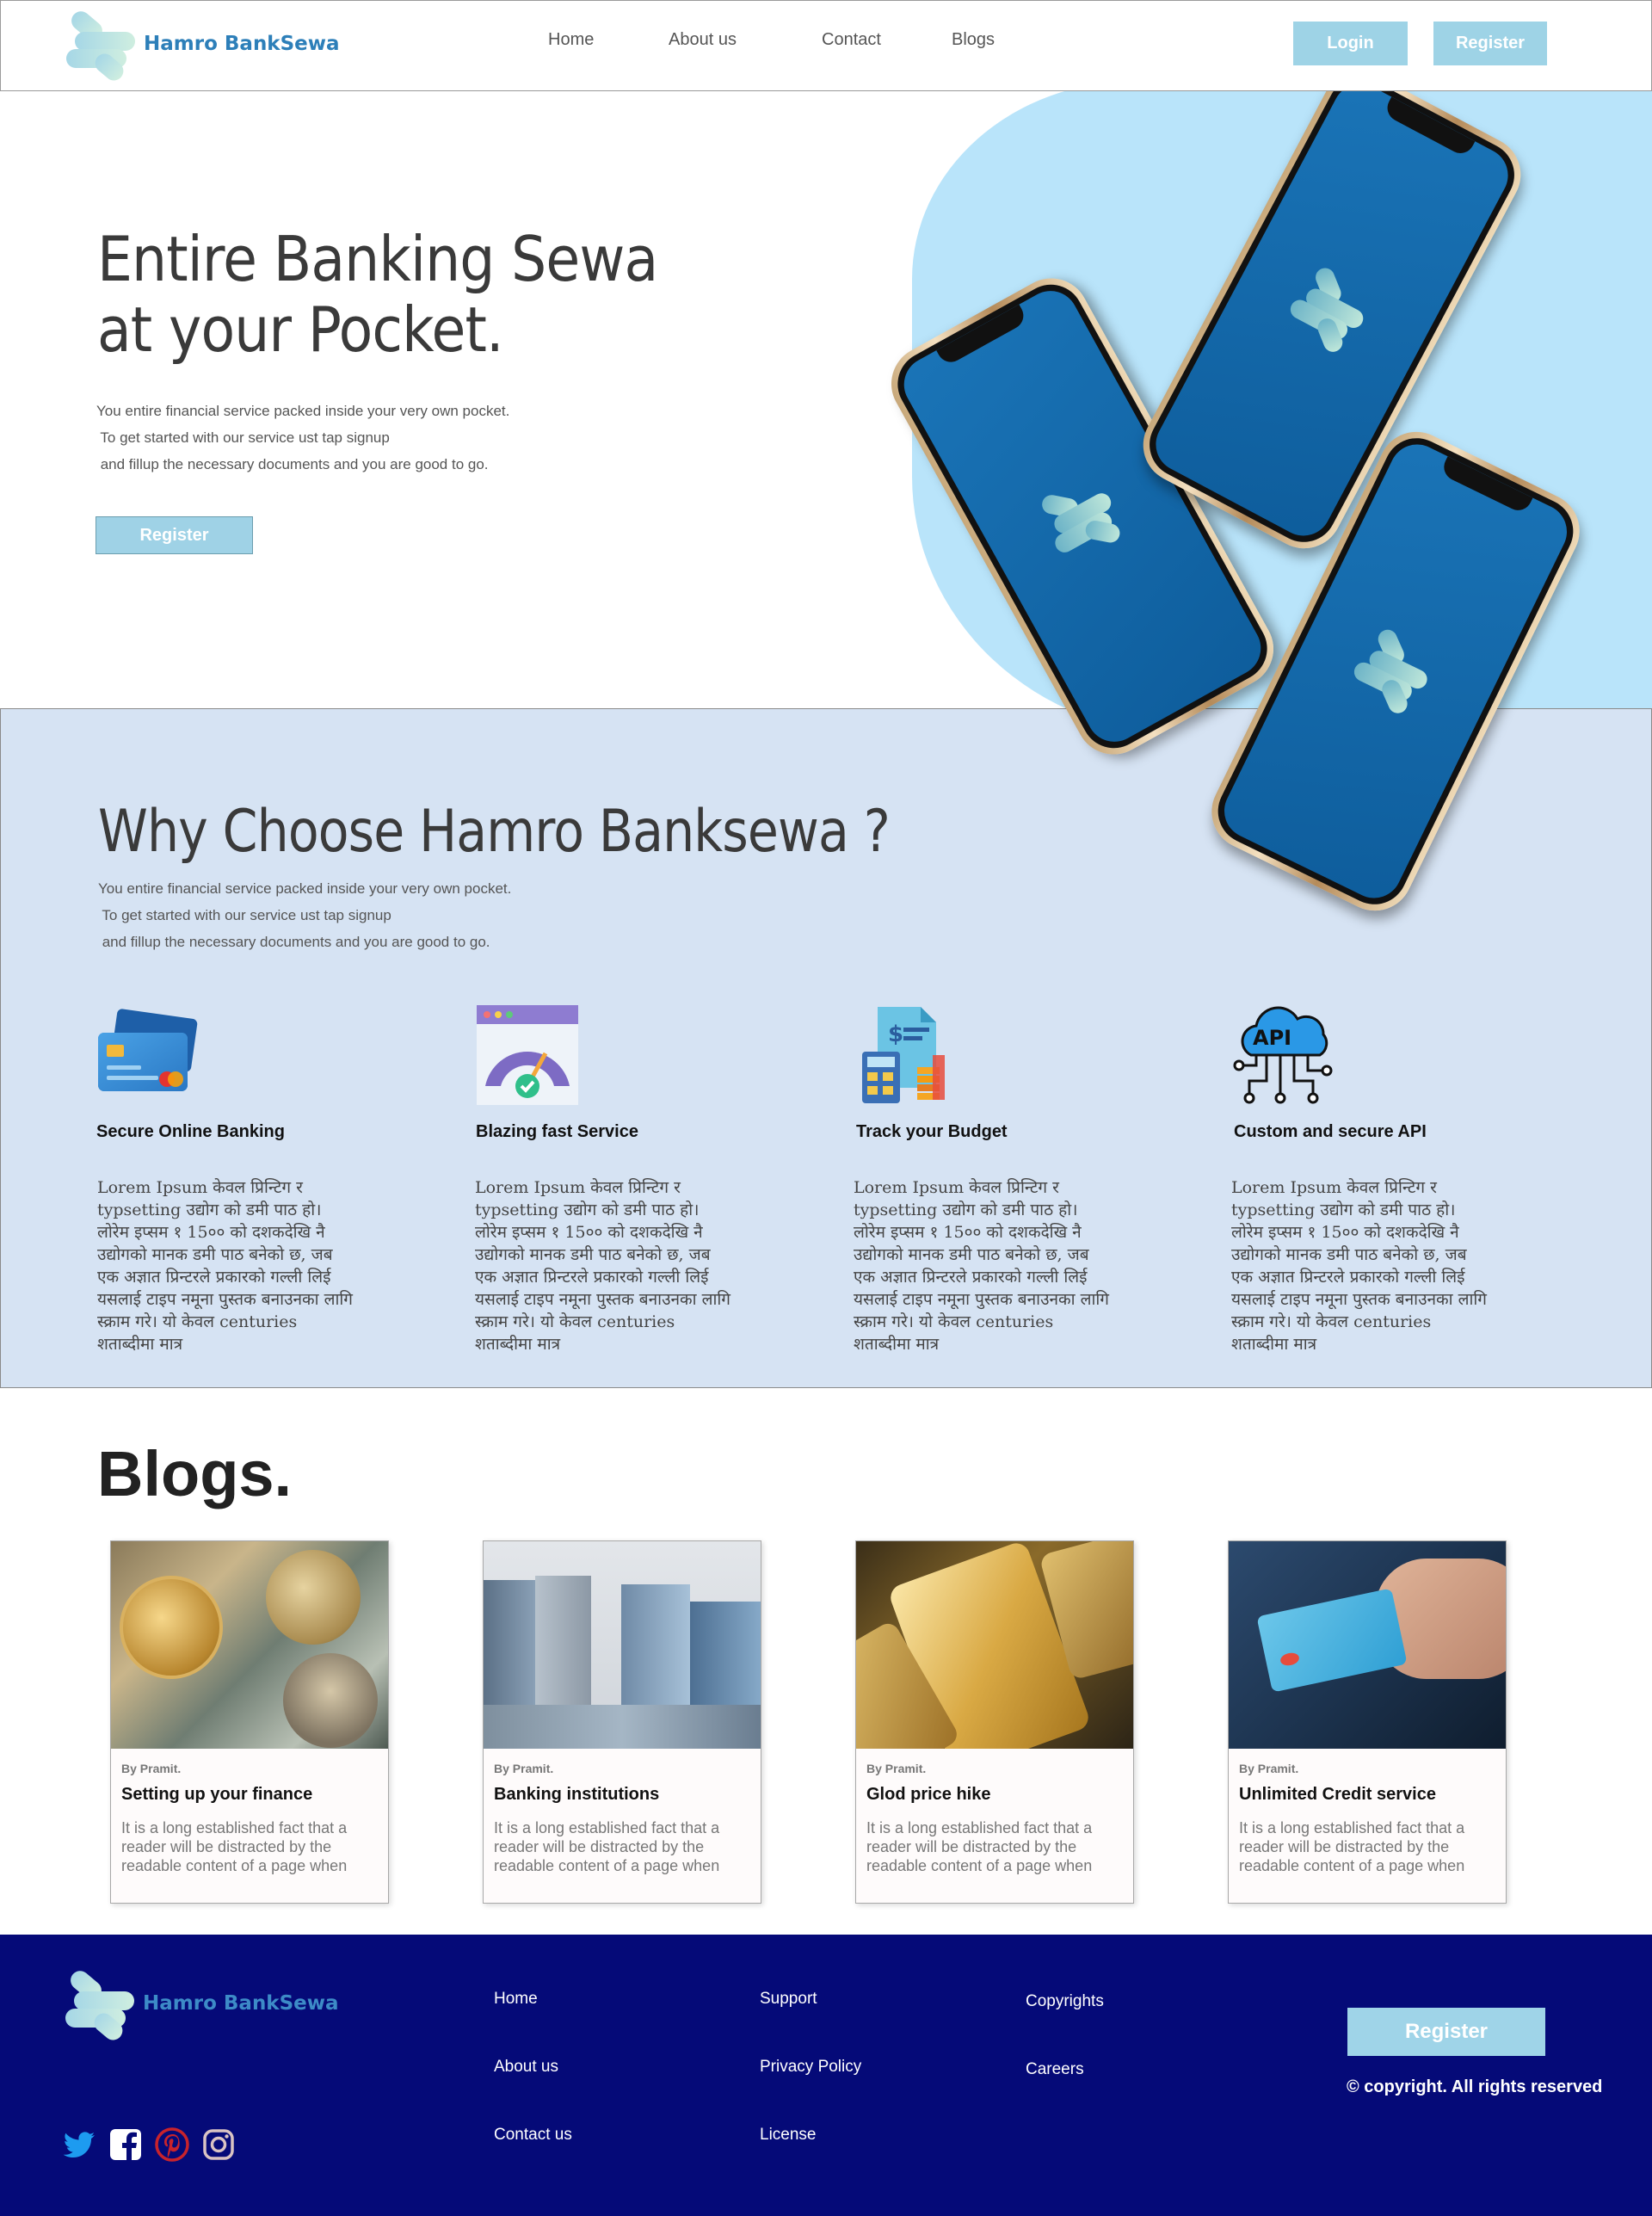  Describe the element at coordinates (125, 2144) in the screenshot. I see `facebook-icon` at that location.